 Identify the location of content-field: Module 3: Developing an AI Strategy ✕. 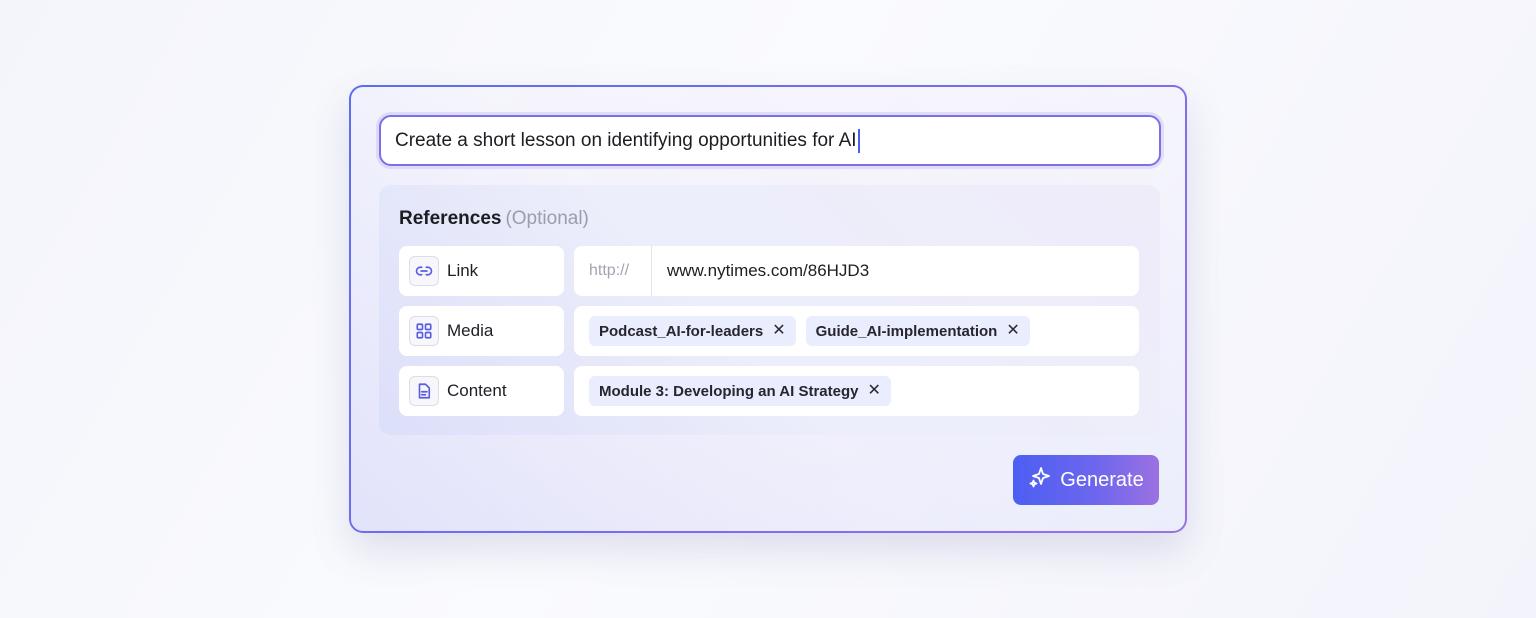
(856, 391).